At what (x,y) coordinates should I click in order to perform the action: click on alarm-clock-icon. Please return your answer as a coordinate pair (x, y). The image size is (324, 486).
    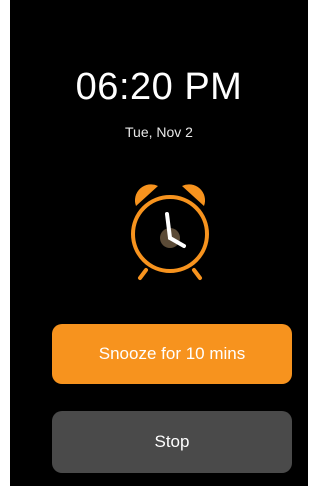
    Looking at the image, I should click on (170, 232).